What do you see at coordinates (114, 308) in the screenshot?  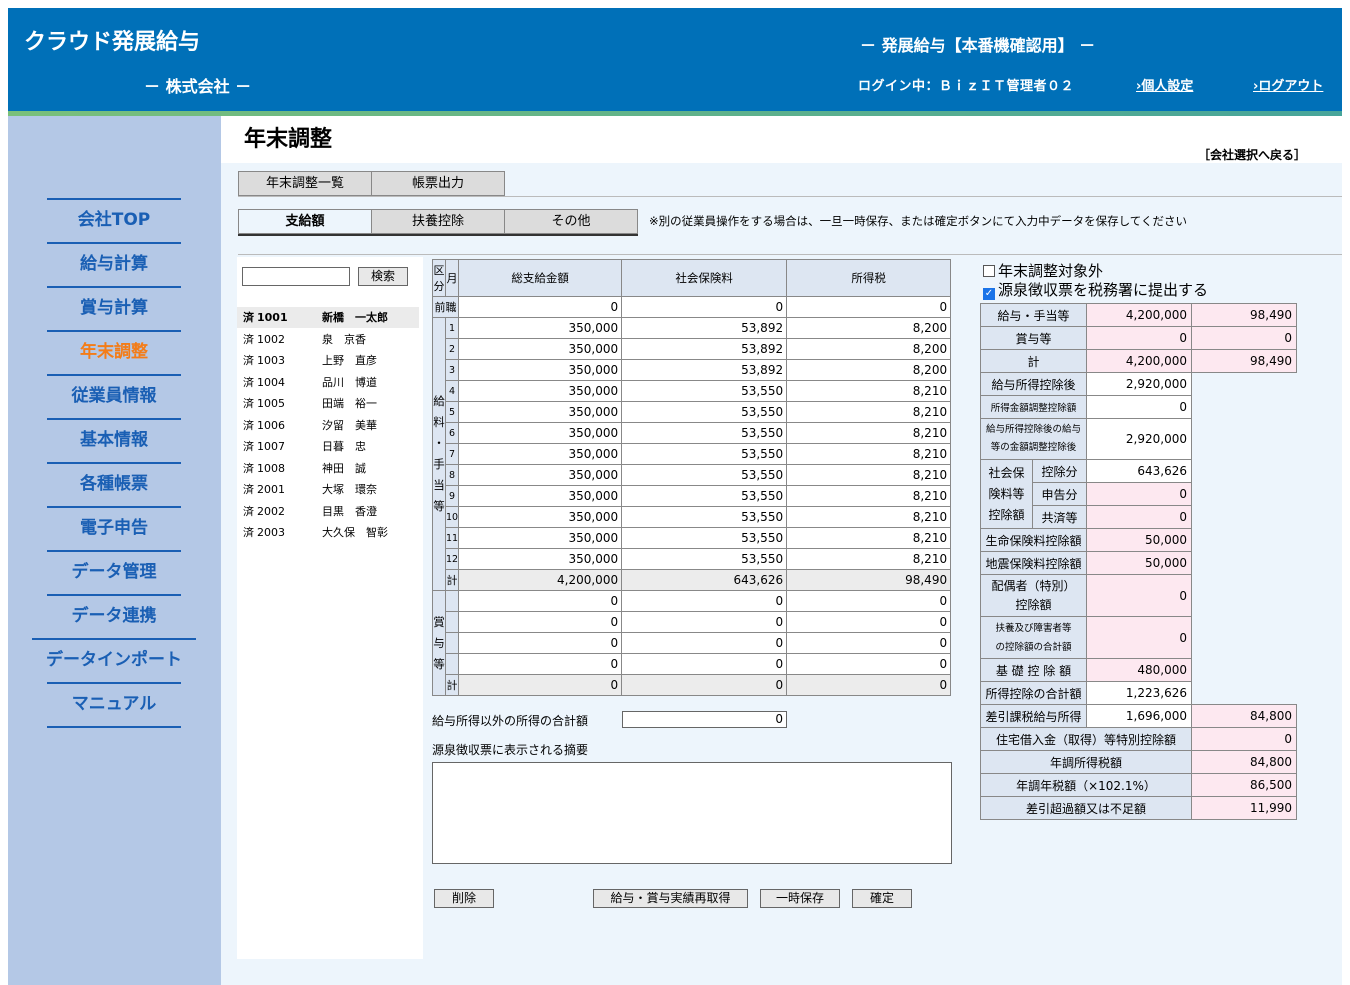 I see `nav-bonus: 賞与計算` at bounding box center [114, 308].